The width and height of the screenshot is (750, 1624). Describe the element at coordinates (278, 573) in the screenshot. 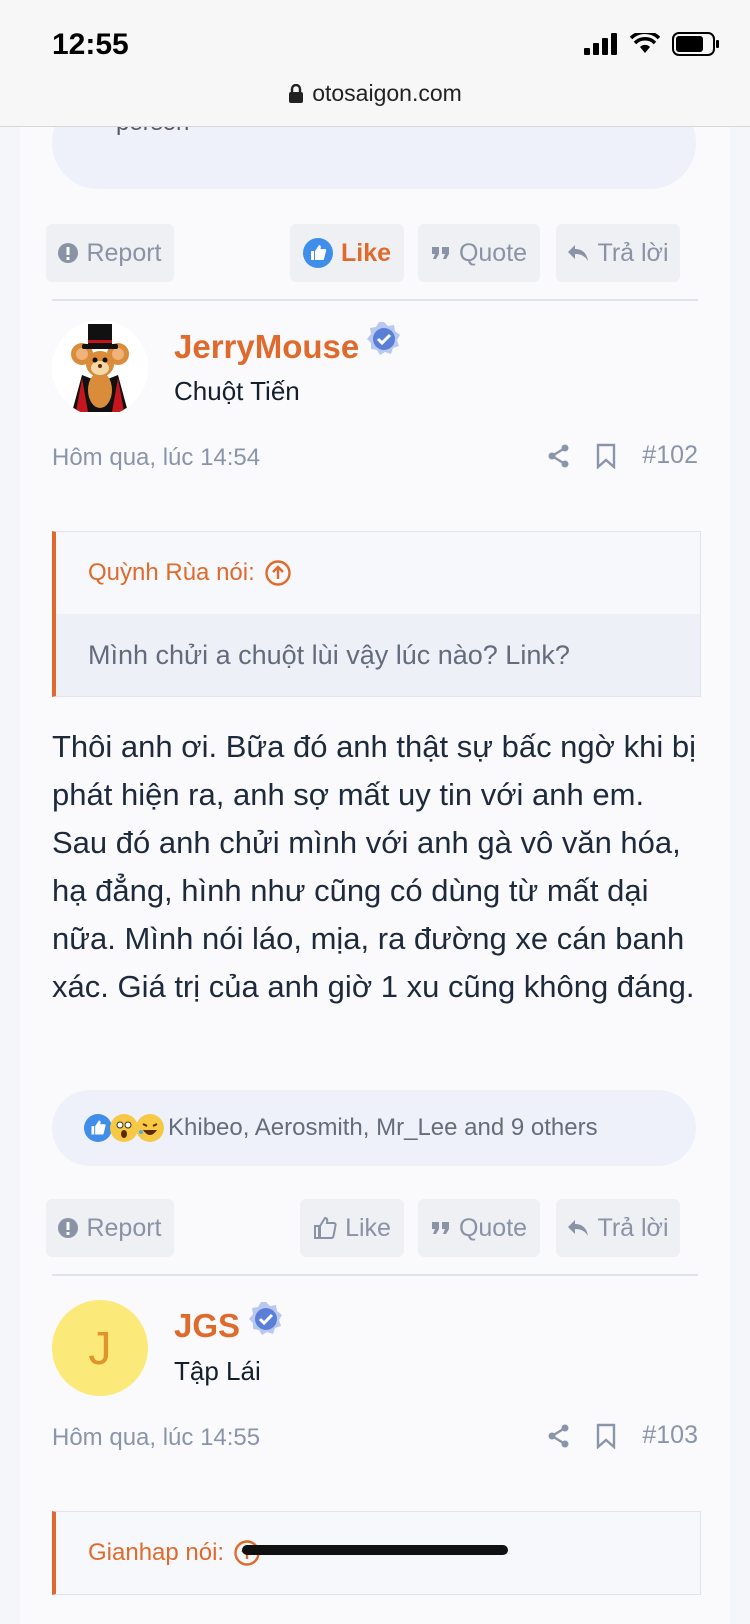

I see `arrow-up-circle-icon` at that location.